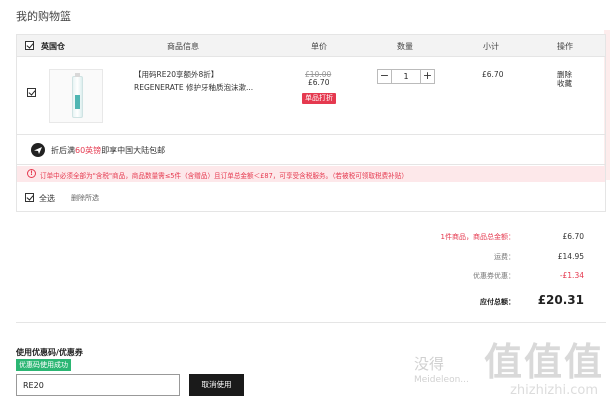 The width and height of the screenshot is (610, 405). Describe the element at coordinates (319, 46) in the screenshot. I see `unit-price-header: 单价` at that location.